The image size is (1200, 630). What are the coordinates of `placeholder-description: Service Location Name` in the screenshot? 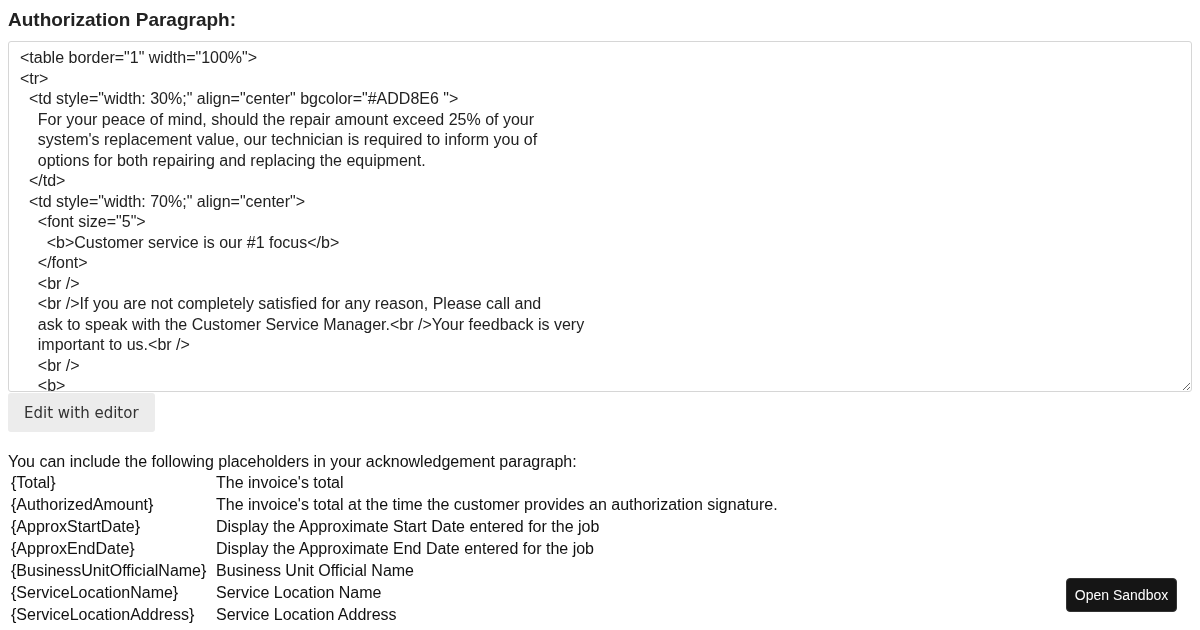 It's located at (299, 592).